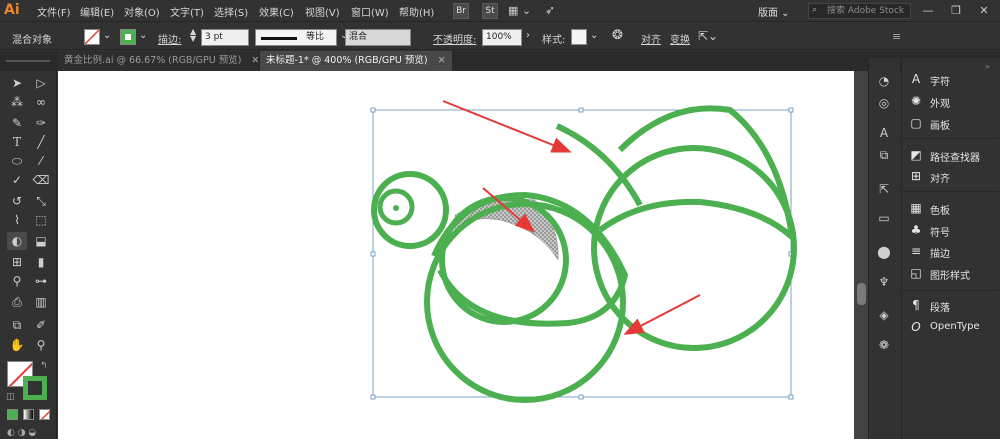  I want to click on stroke-dropdown-icon: ⌄, so click(143, 35).